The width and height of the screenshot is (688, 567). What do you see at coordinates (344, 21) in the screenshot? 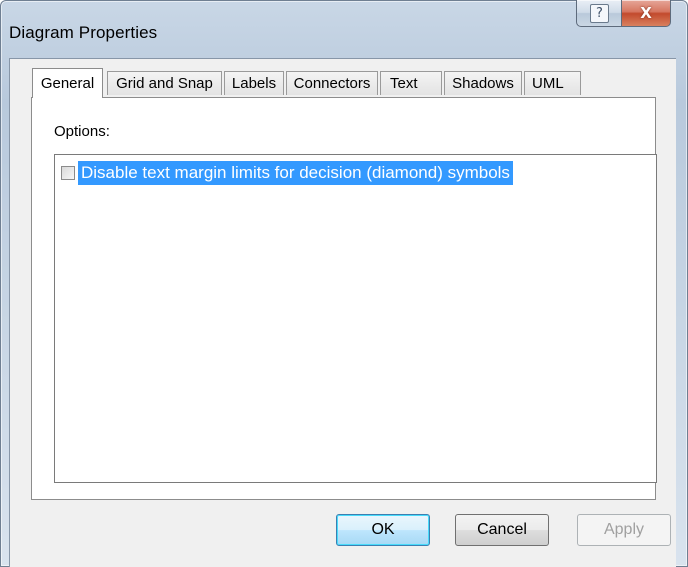
I see `title-bar: Diagram Properties ? X` at bounding box center [344, 21].